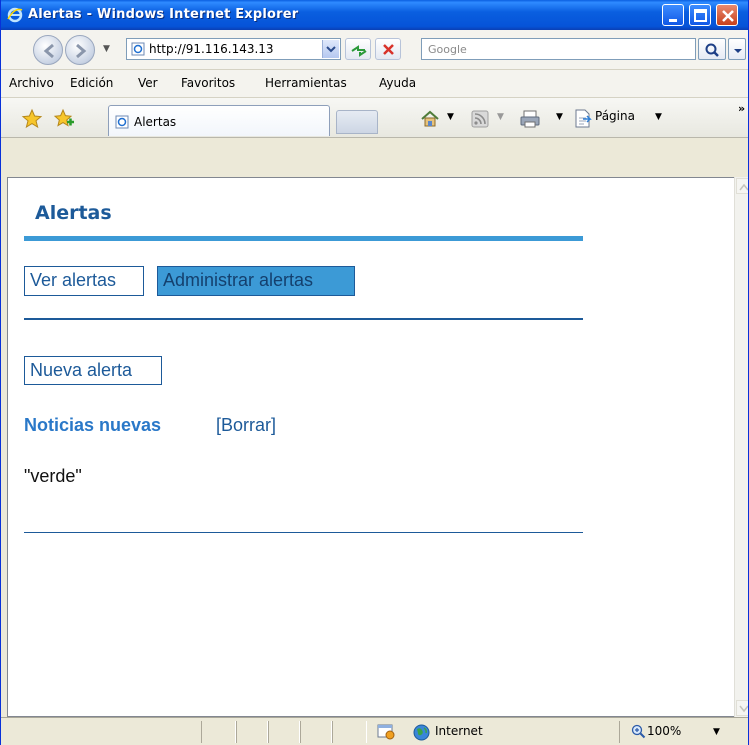 The height and width of the screenshot is (745, 749). Describe the element at coordinates (208, 83) in the screenshot. I see `menu-favoritos: Favoritos` at that location.